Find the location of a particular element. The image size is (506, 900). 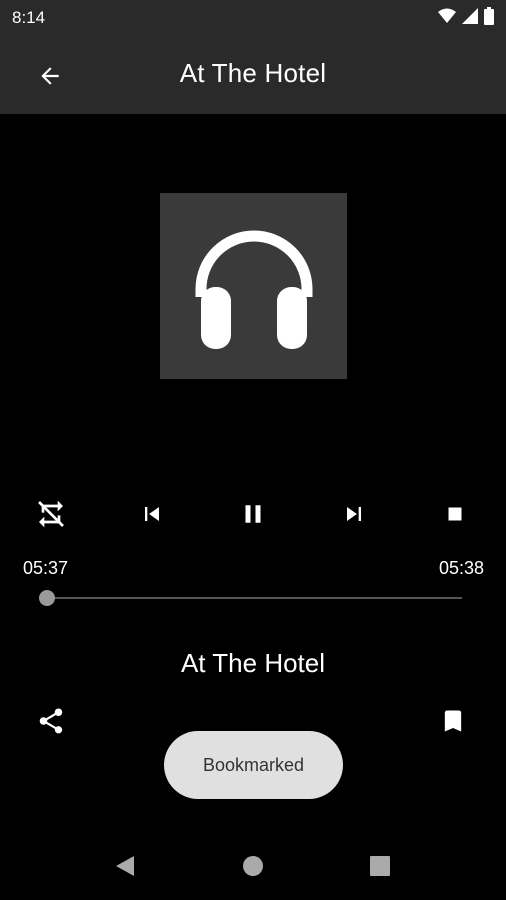

share-icon is located at coordinates (51, 721).